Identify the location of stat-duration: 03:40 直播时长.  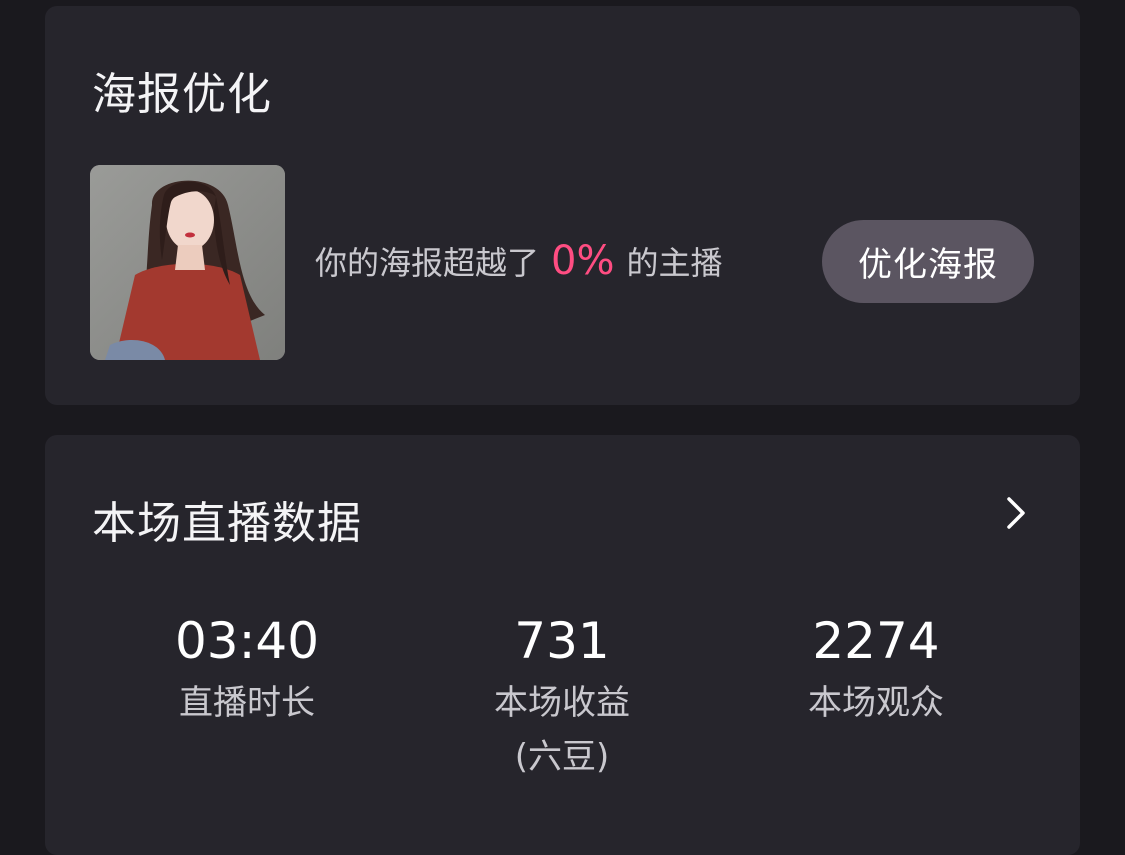
(247, 670).